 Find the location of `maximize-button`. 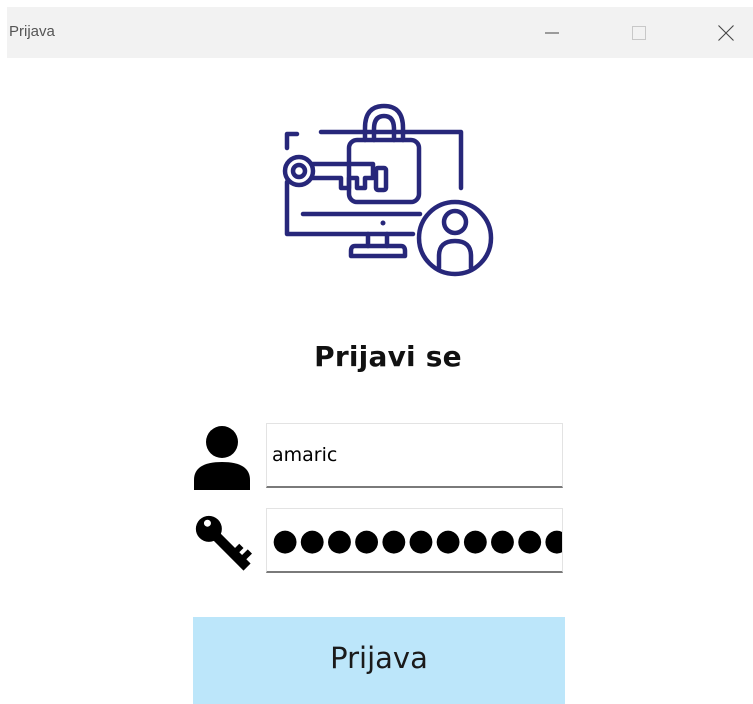

maximize-button is located at coordinates (639, 32).